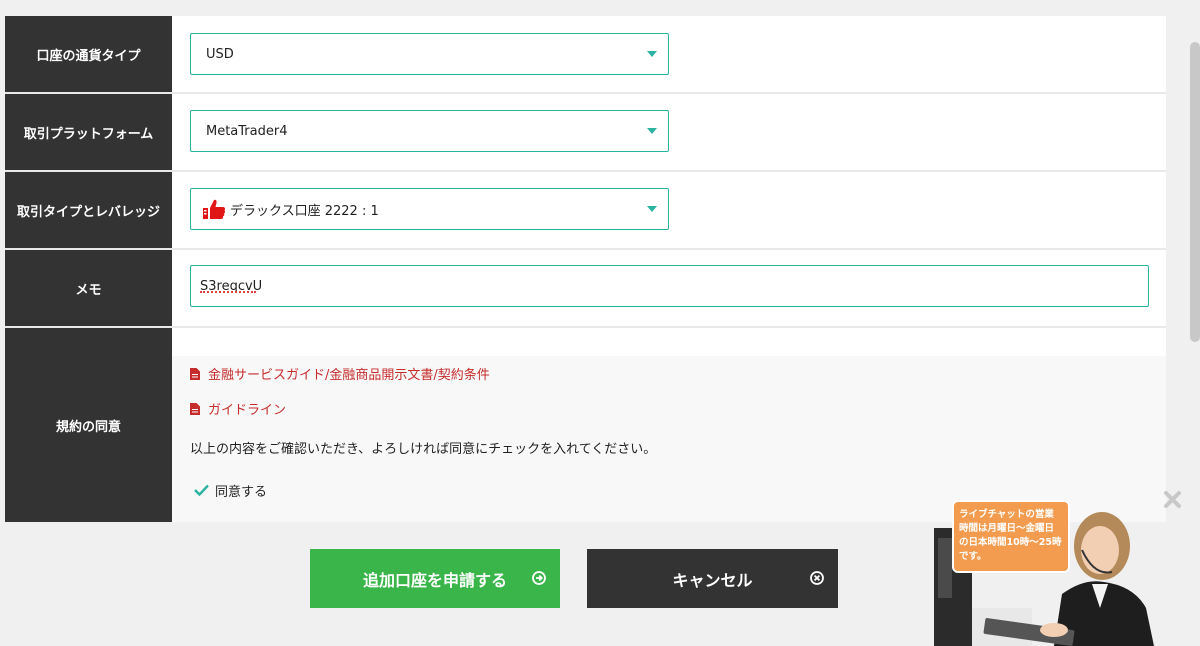  I want to click on leverage-label: 取引タイプとレバレッジ, so click(88, 210).